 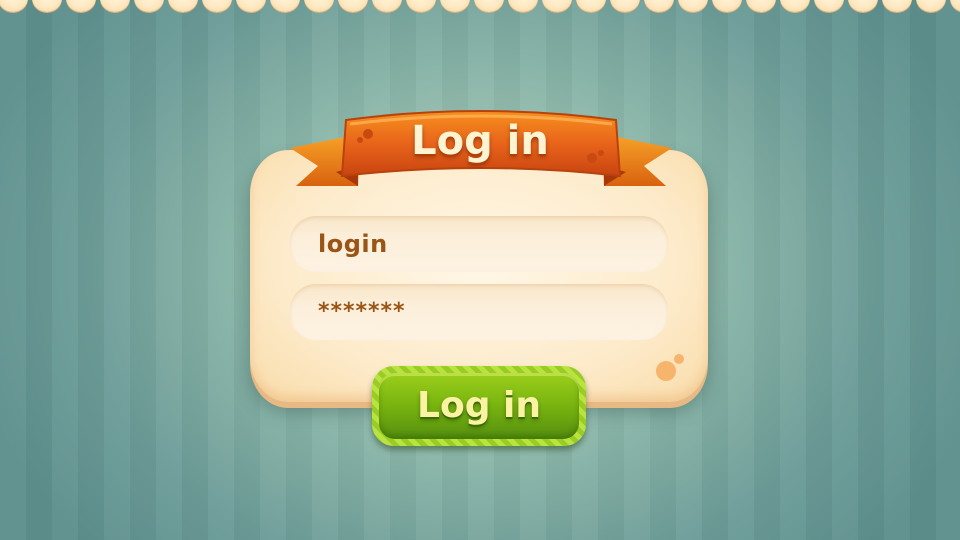 What do you see at coordinates (480, 141) in the screenshot?
I see `dialog-title: Log in` at bounding box center [480, 141].